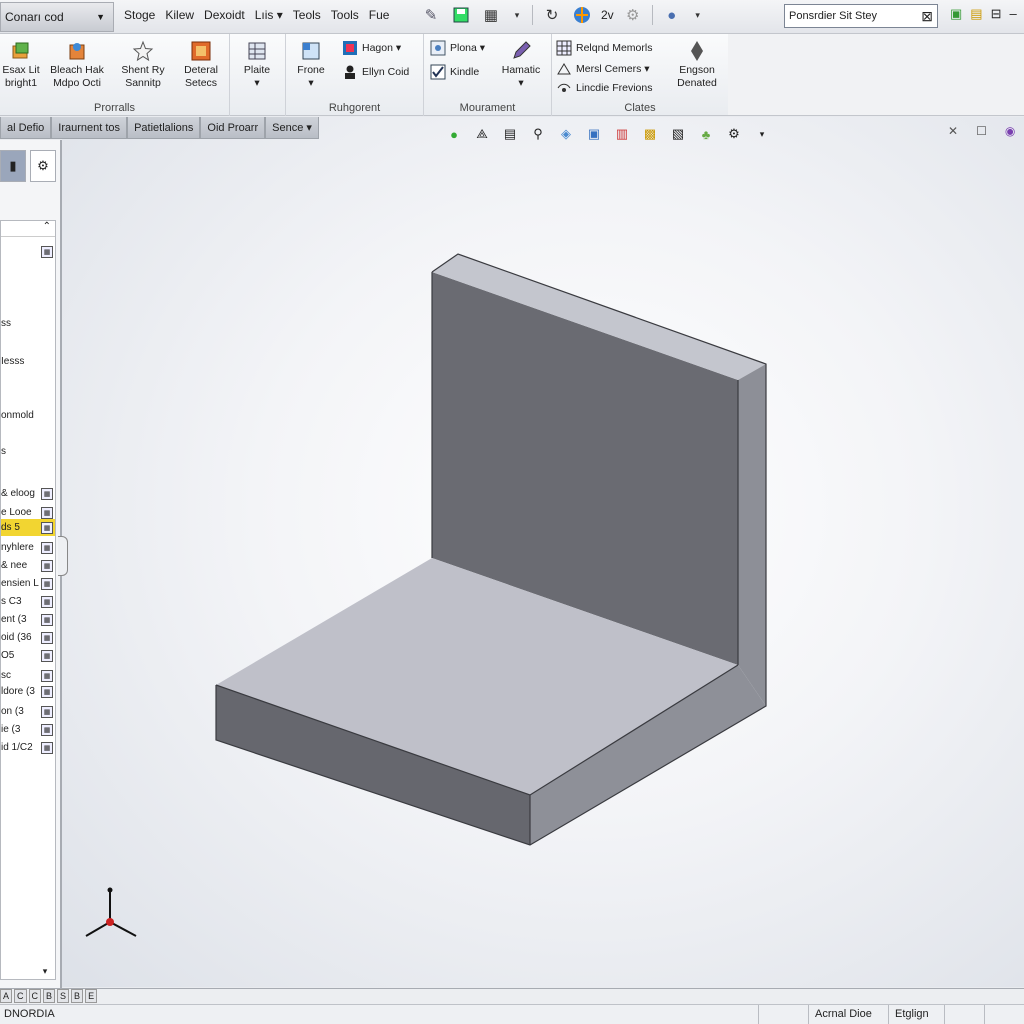  Describe the element at coordinates (28, 583) in the screenshot. I see `tree-item: ensien L ▦` at that location.